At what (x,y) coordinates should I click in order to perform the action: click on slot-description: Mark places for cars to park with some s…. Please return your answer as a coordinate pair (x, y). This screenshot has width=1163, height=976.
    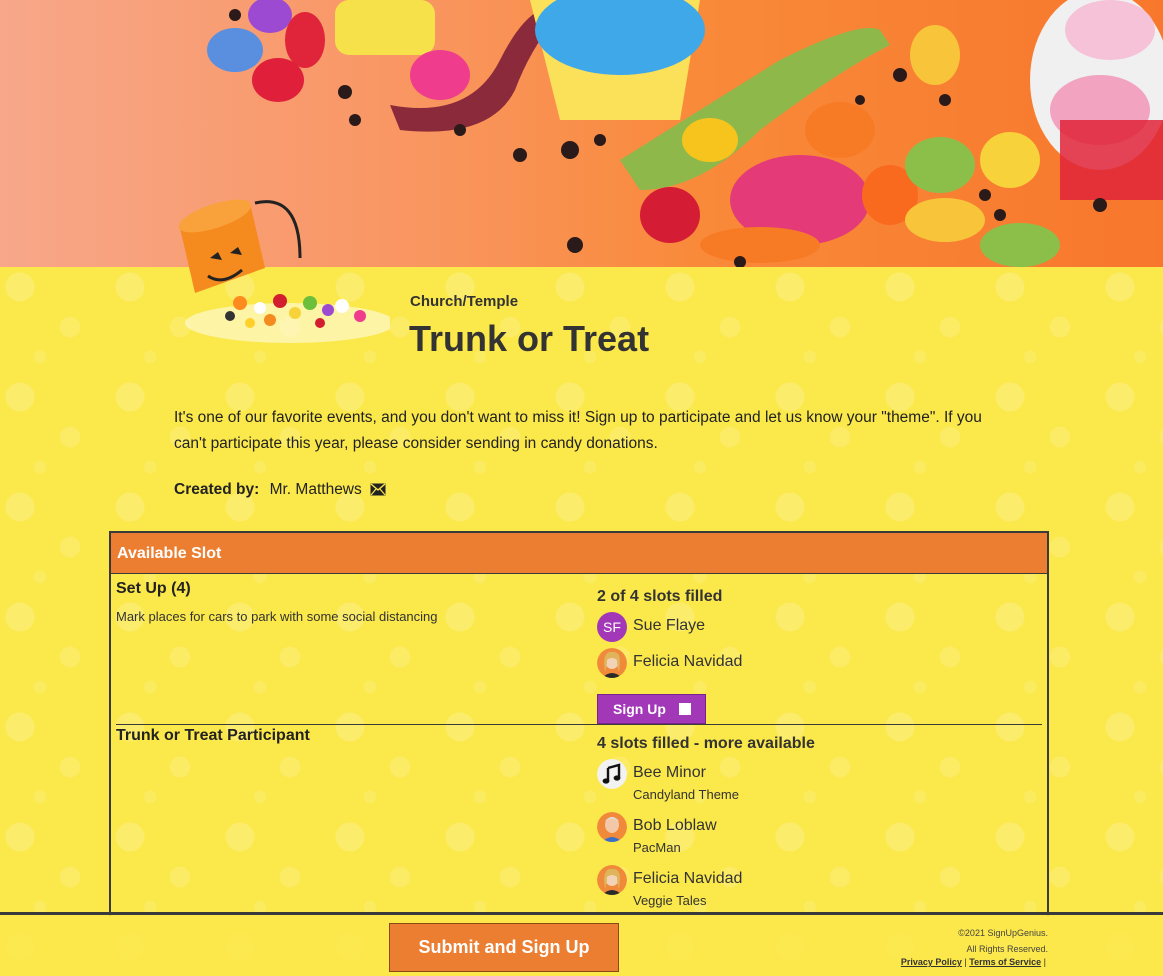
    Looking at the image, I should click on (277, 616).